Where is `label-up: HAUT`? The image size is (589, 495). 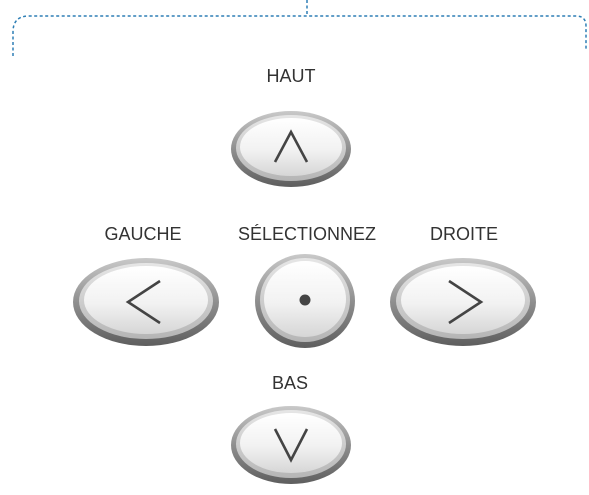
label-up: HAUT is located at coordinates (291, 76).